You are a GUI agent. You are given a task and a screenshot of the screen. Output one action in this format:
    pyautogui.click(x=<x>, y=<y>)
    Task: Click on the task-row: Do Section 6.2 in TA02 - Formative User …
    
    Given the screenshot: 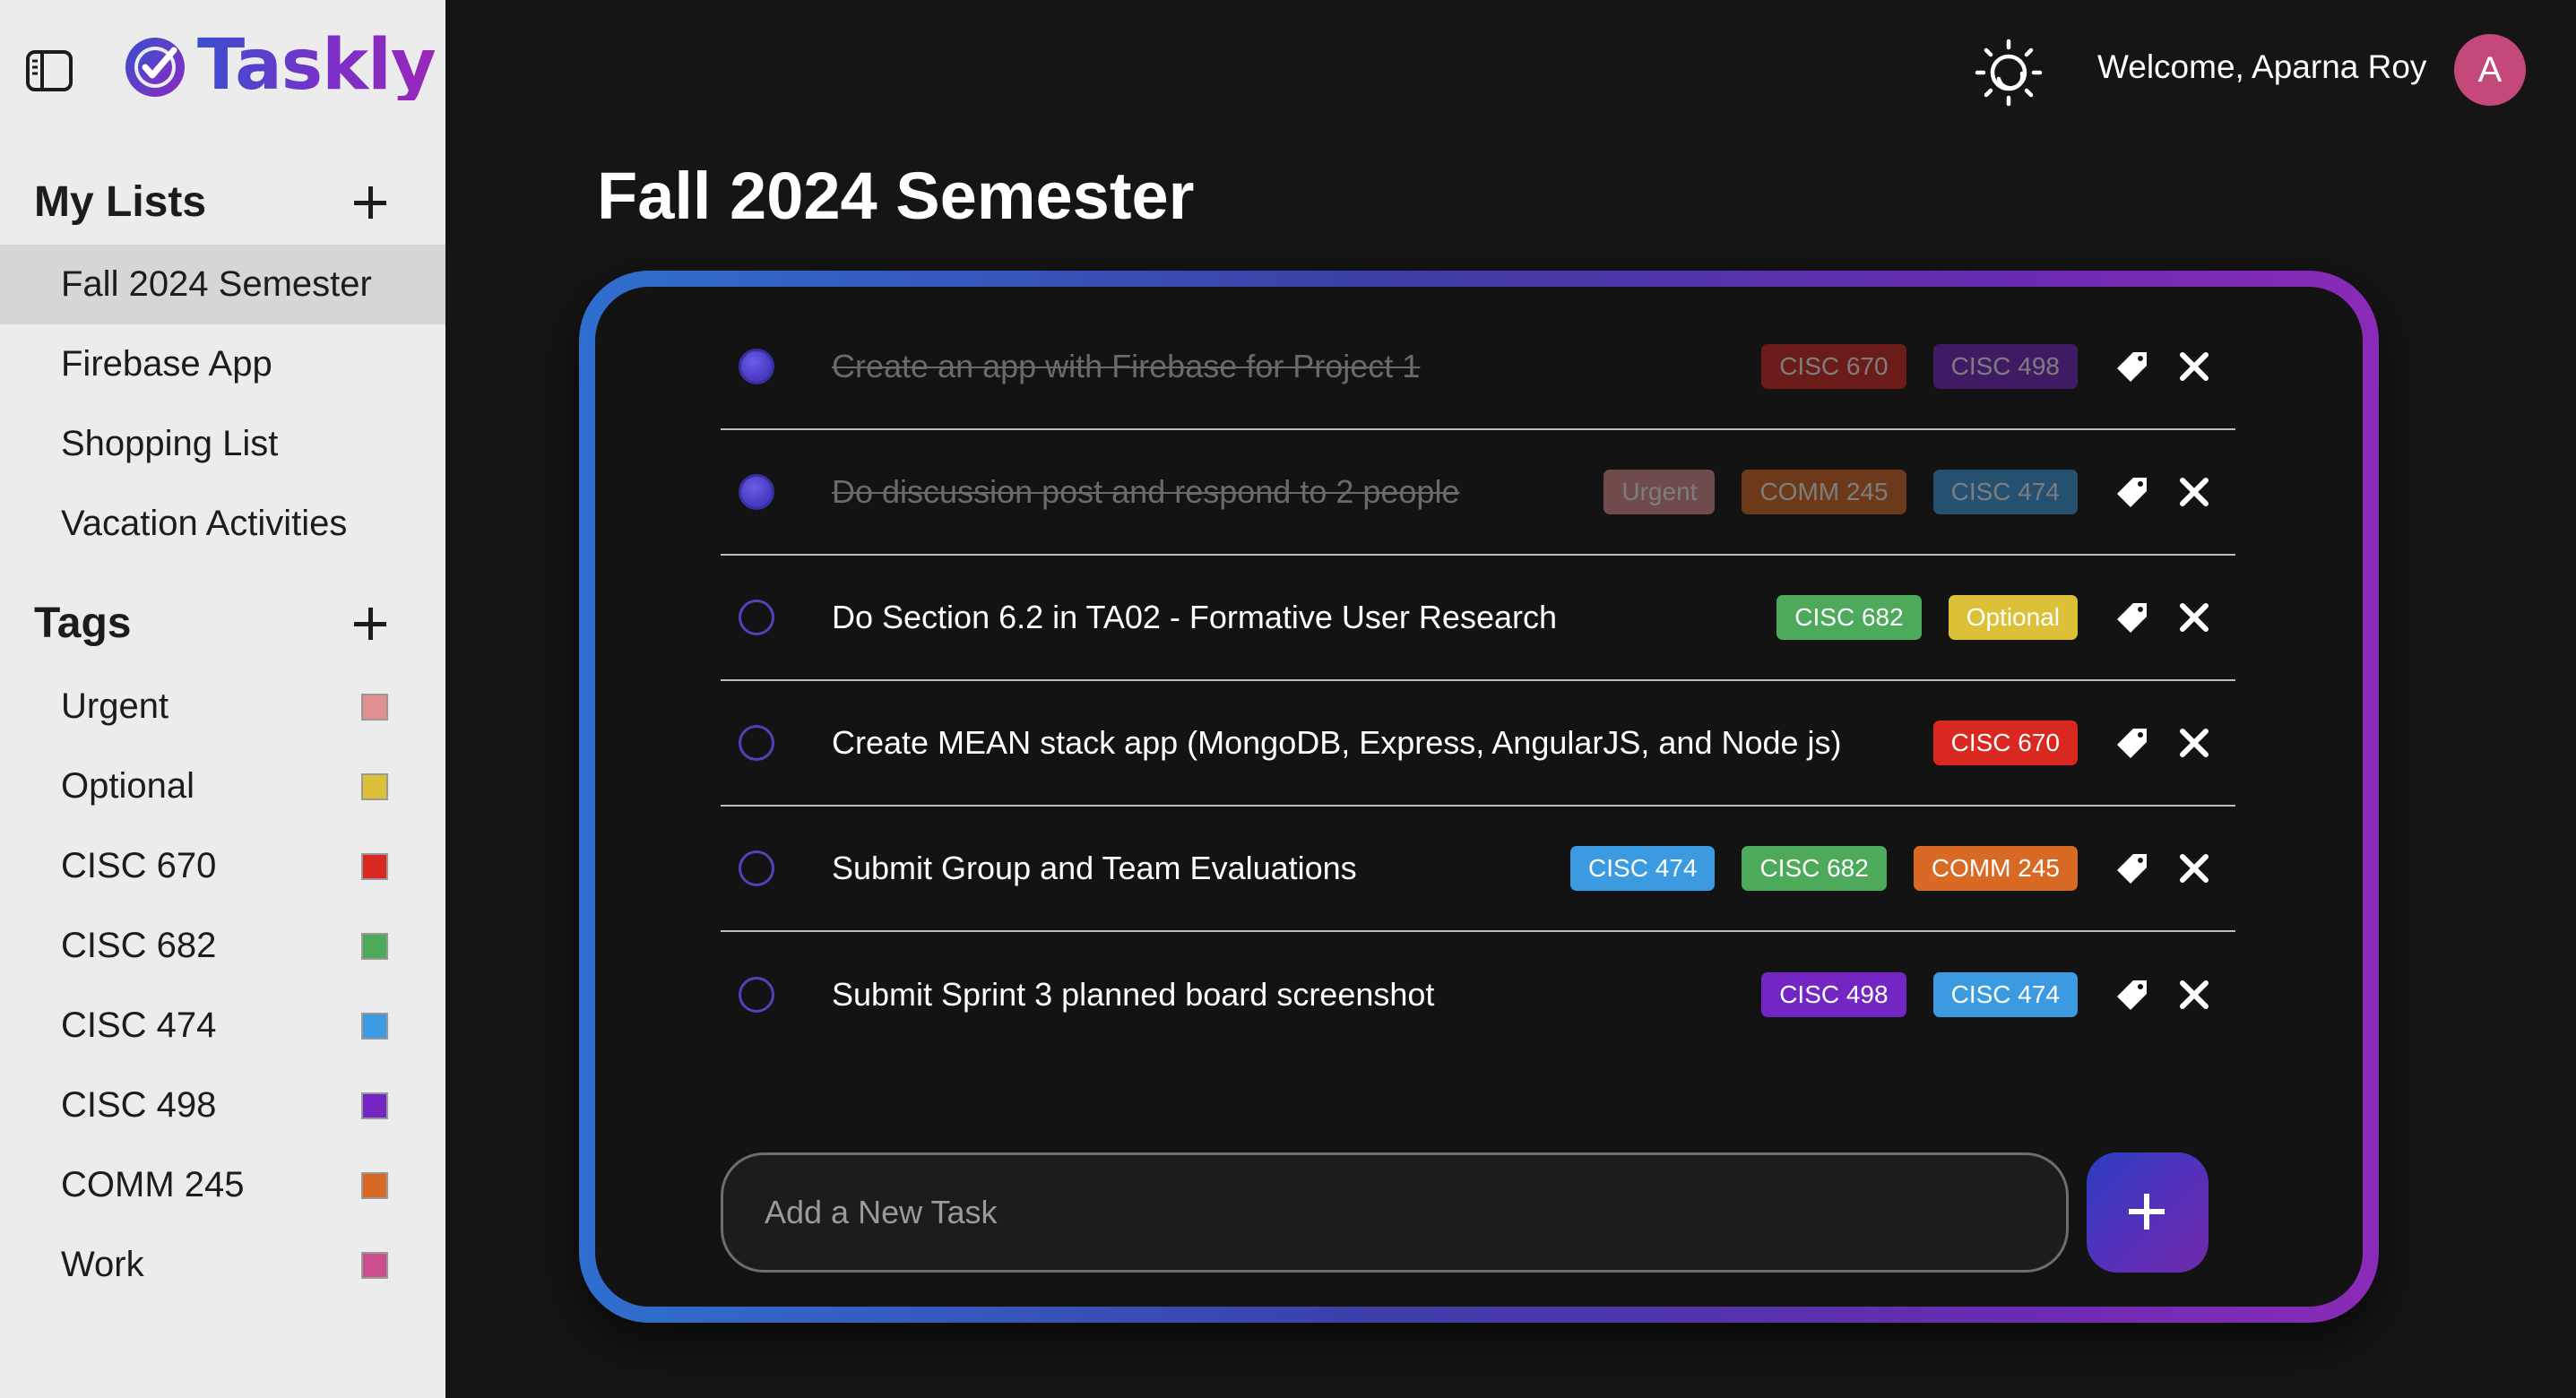 What is the action you would take?
    pyautogui.click(x=1478, y=618)
    